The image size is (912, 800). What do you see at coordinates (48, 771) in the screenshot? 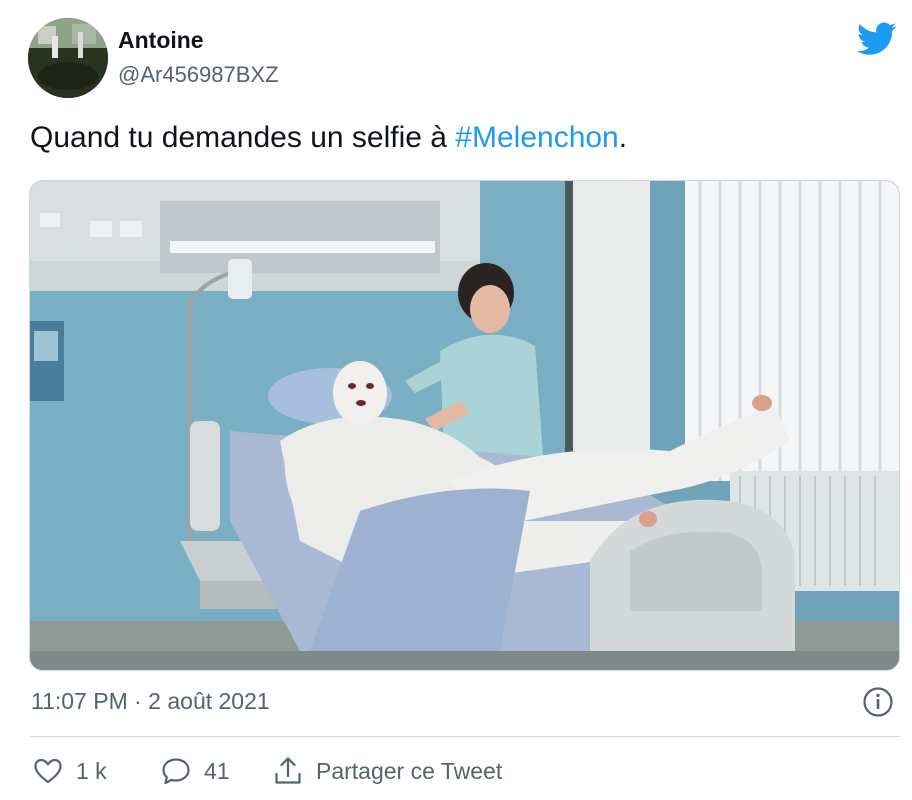
I see `heart-icon` at bounding box center [48, 771].